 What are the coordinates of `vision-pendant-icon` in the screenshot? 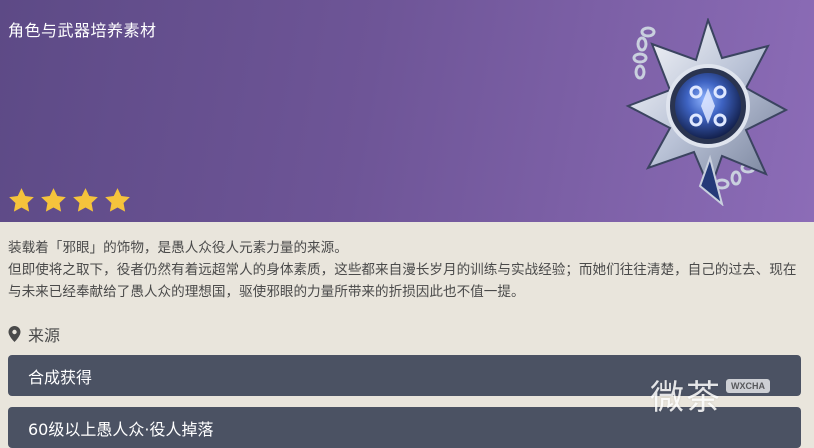 It's located at (707, 112).